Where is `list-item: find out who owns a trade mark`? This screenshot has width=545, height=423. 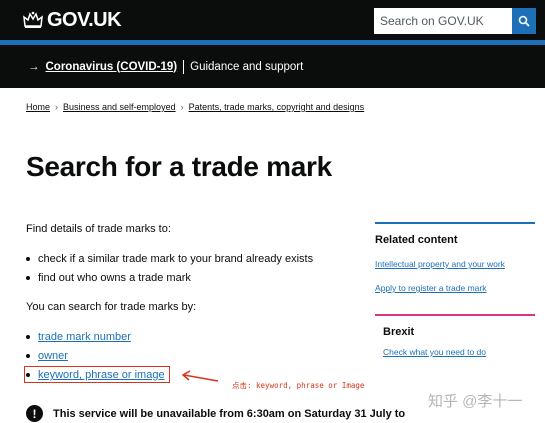 list-item: find out who owns a trade mark is located at coordinates (169, 279).